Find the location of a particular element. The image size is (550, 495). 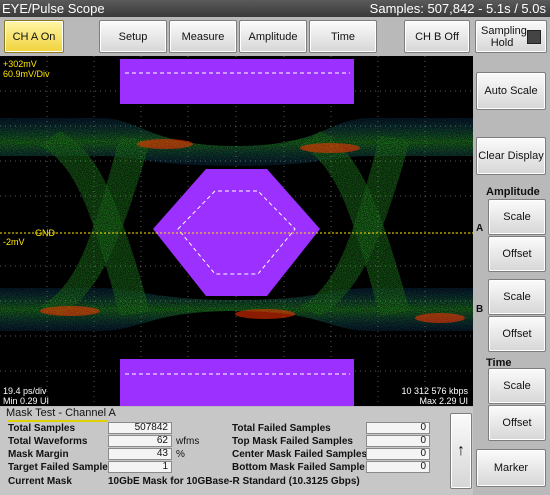

percent-unit: % is located at coordinates (180, 454).